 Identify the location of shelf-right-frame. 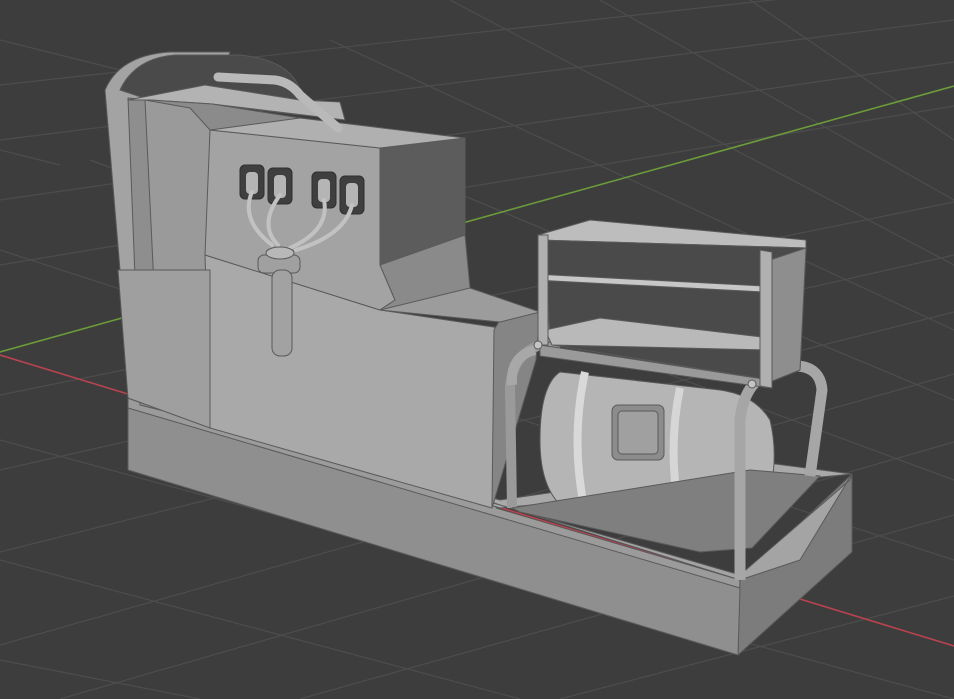
(766, 319).